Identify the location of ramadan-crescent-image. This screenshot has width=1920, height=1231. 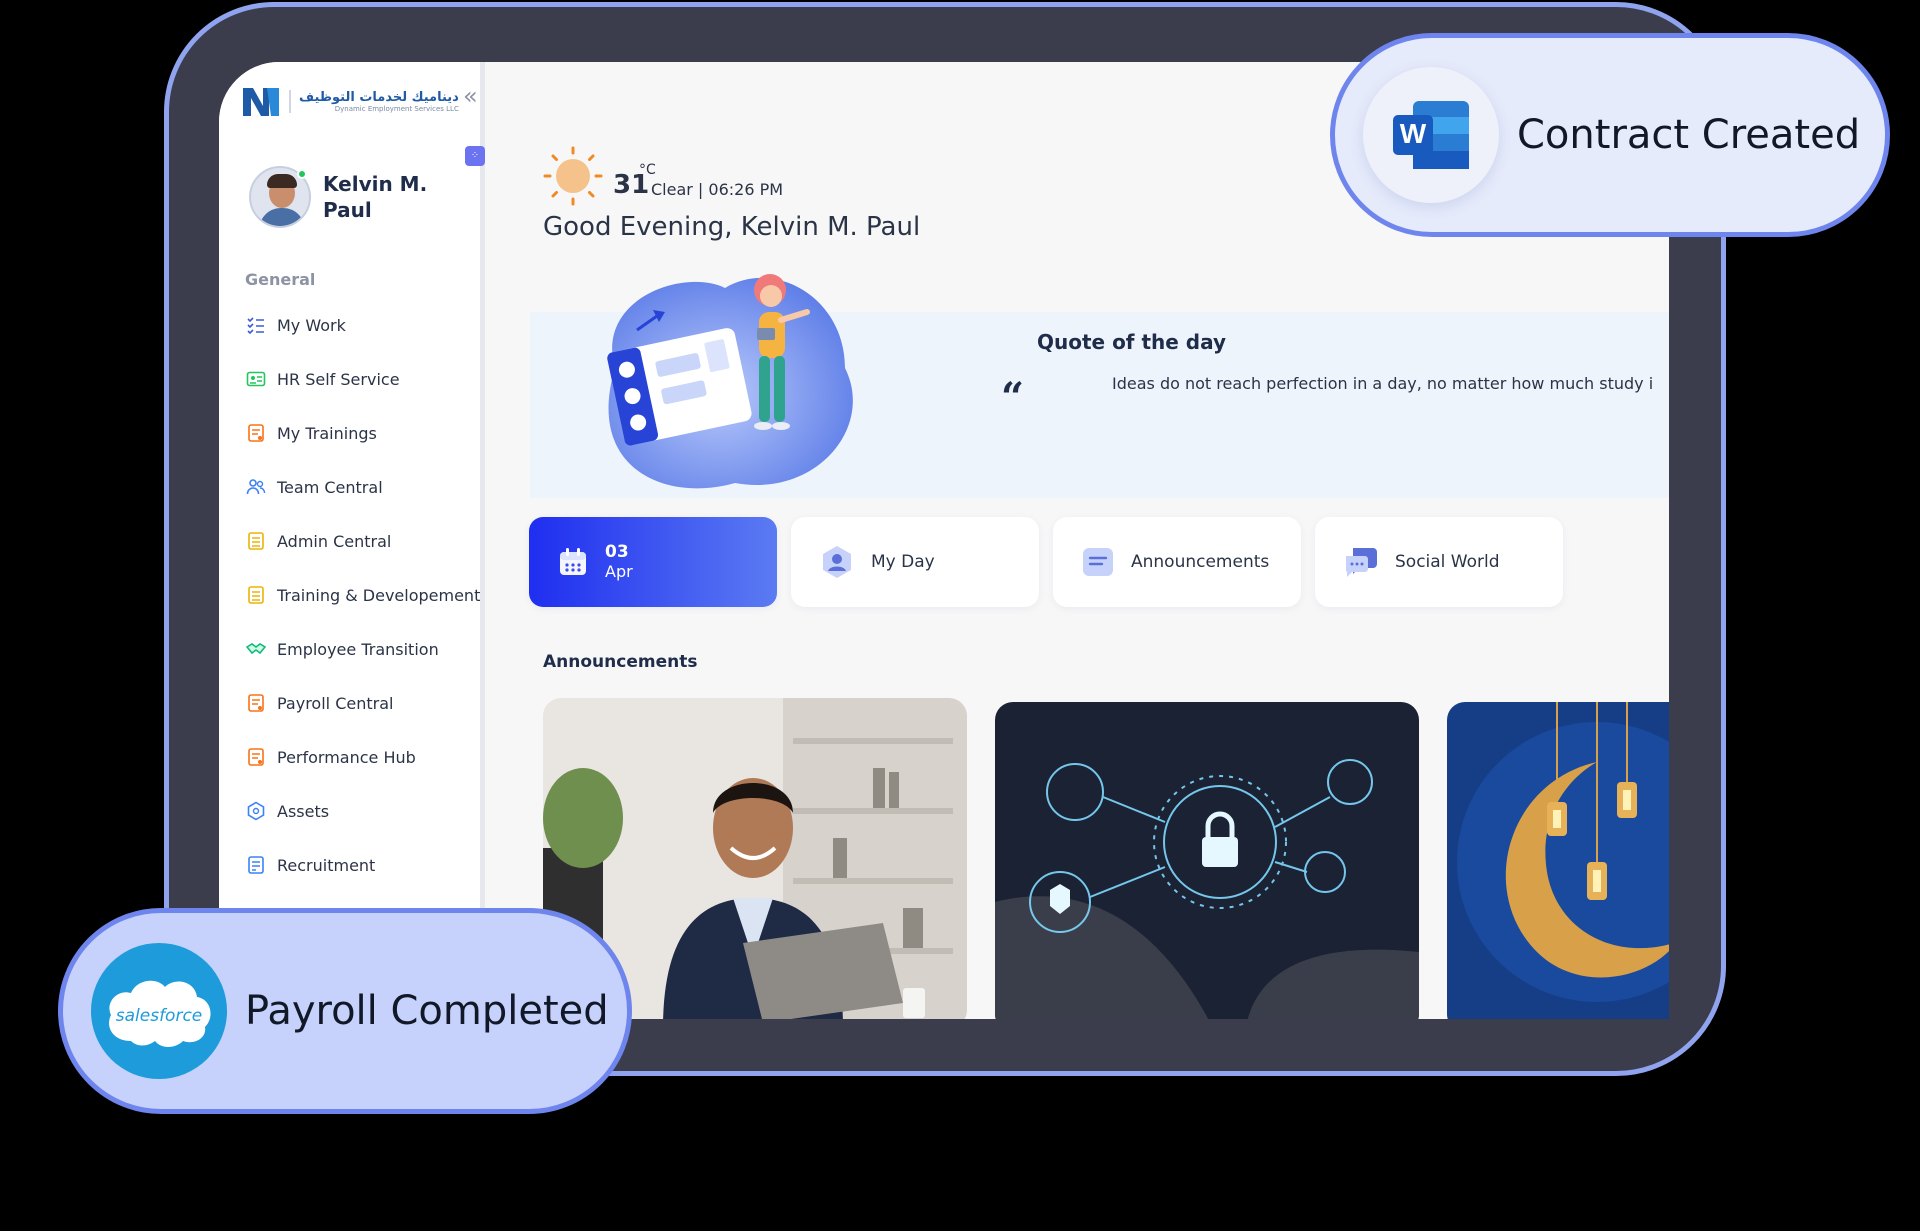
(1558, 860).